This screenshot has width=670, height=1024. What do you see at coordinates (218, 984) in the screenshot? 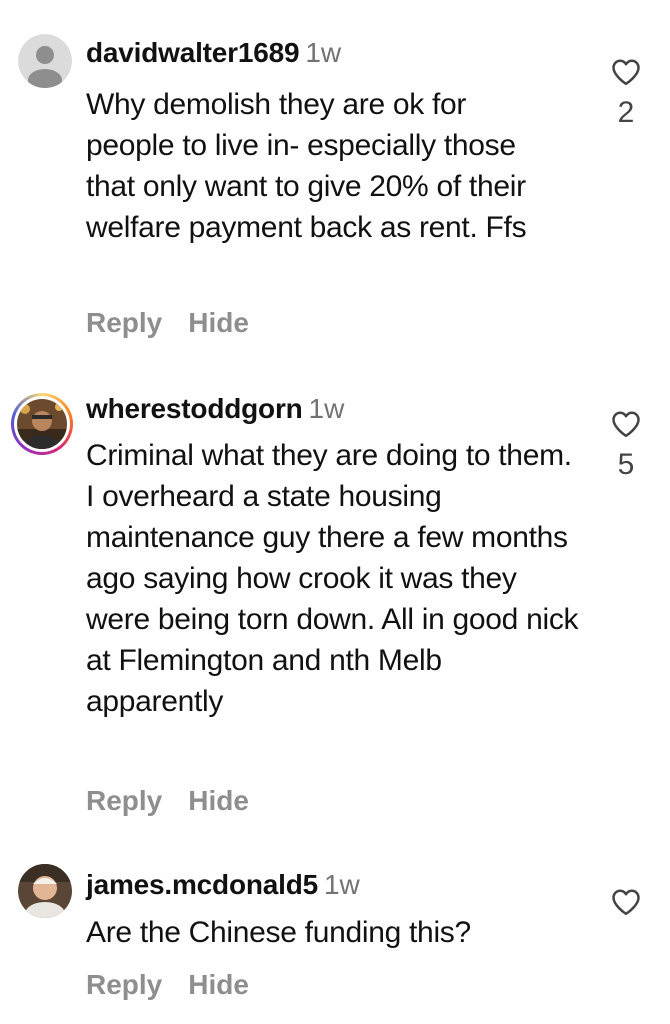
I see `hide-button: Hide` at bounding box center [218, 984].